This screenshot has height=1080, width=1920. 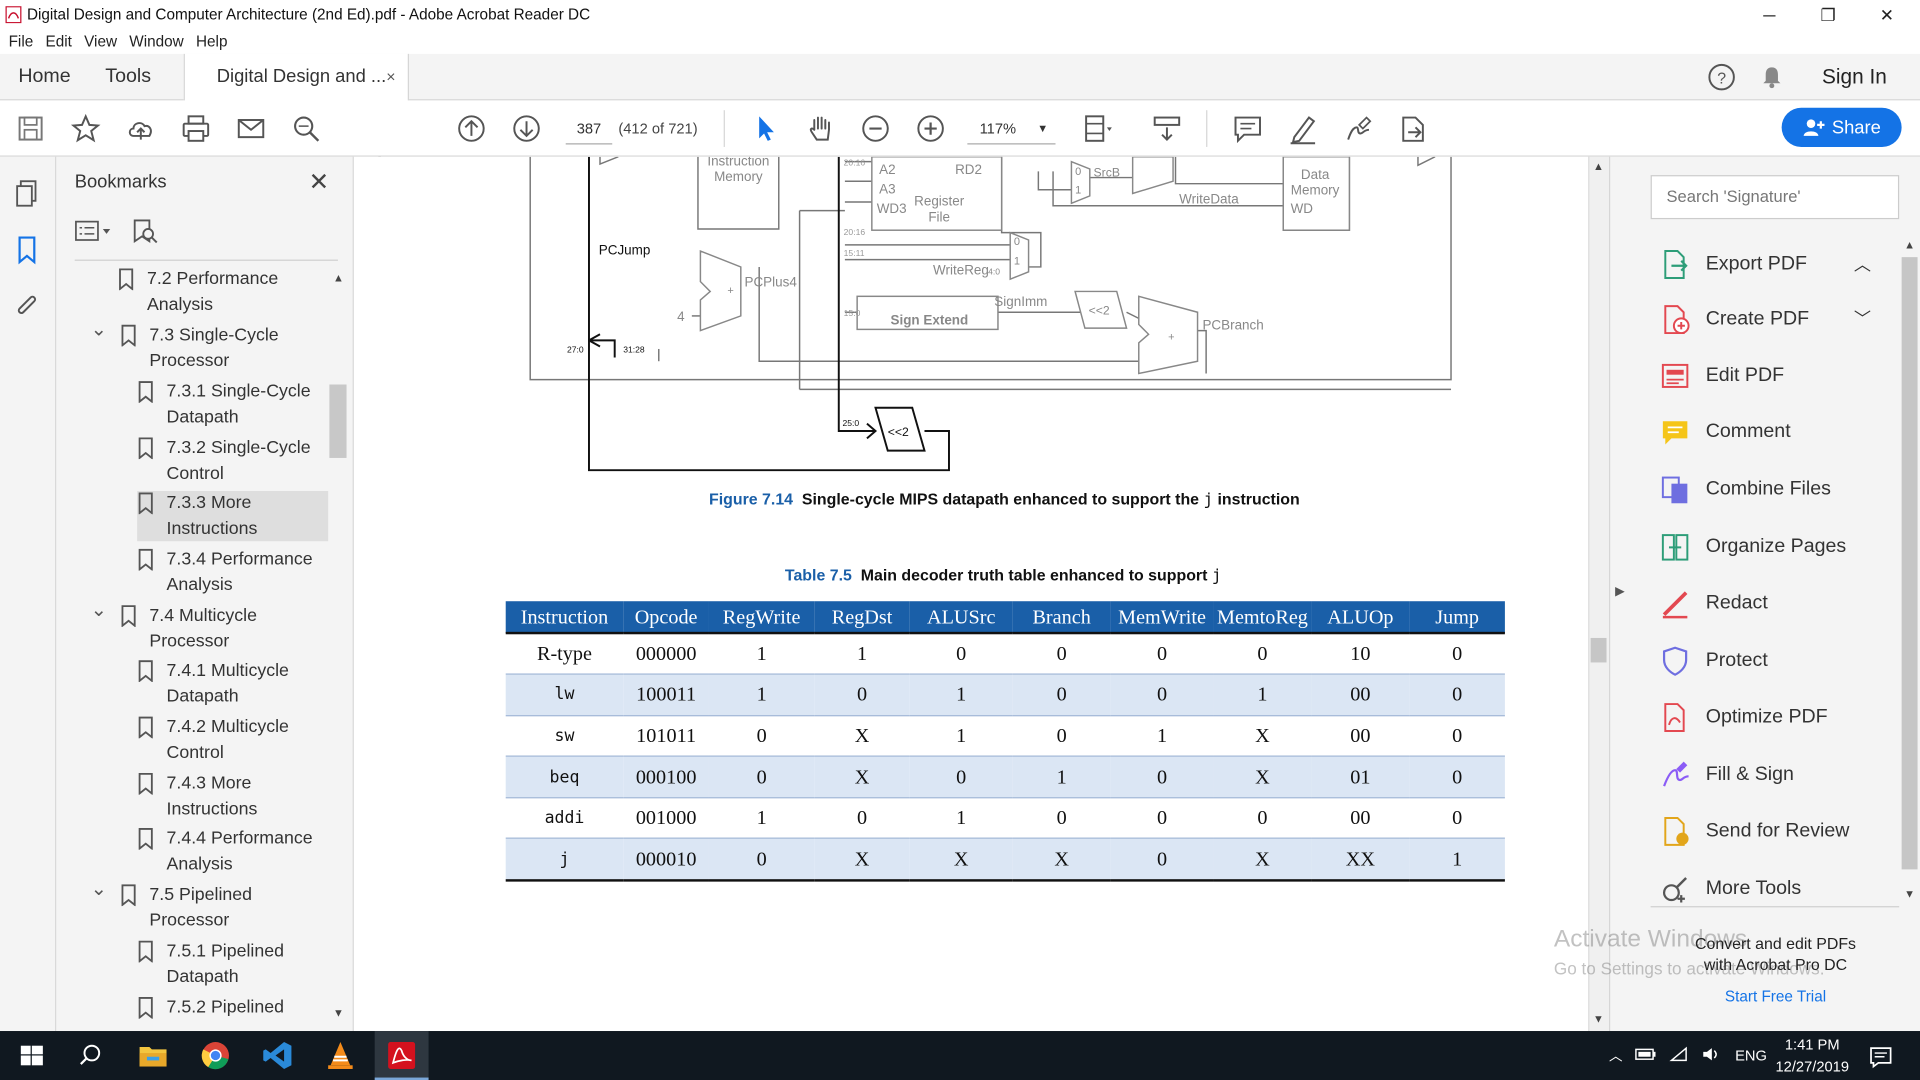 I want to click on vscode-icon, so click(x=278, y=1055).